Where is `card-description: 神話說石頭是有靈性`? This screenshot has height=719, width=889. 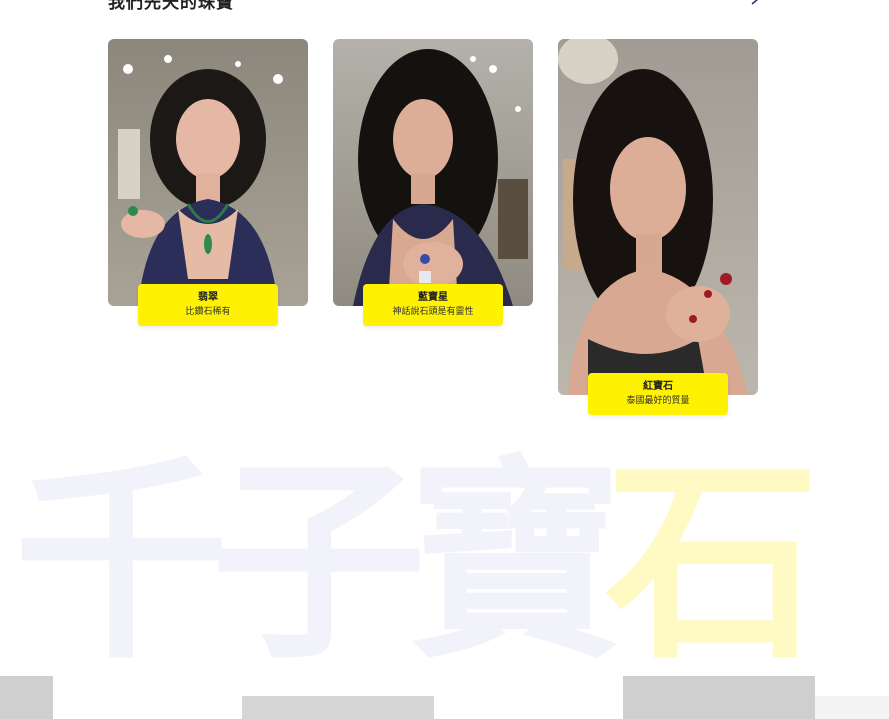
card-description: 神話說石頭是有靈性 is located at coordinates (433, 312).